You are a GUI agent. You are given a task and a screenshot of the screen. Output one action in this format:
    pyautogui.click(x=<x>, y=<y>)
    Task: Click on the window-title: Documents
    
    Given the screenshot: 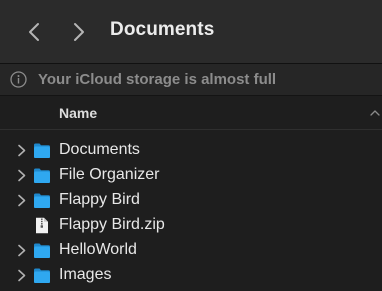 What is the action you would take?
    pyautogui.click(x=162, y=29)
    